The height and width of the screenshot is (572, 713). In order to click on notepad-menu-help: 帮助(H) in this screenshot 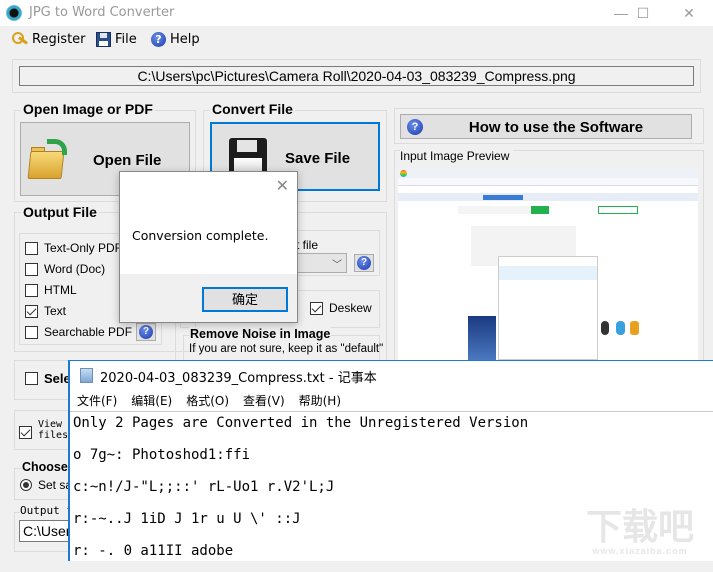, I will do `click(320, 400)`.